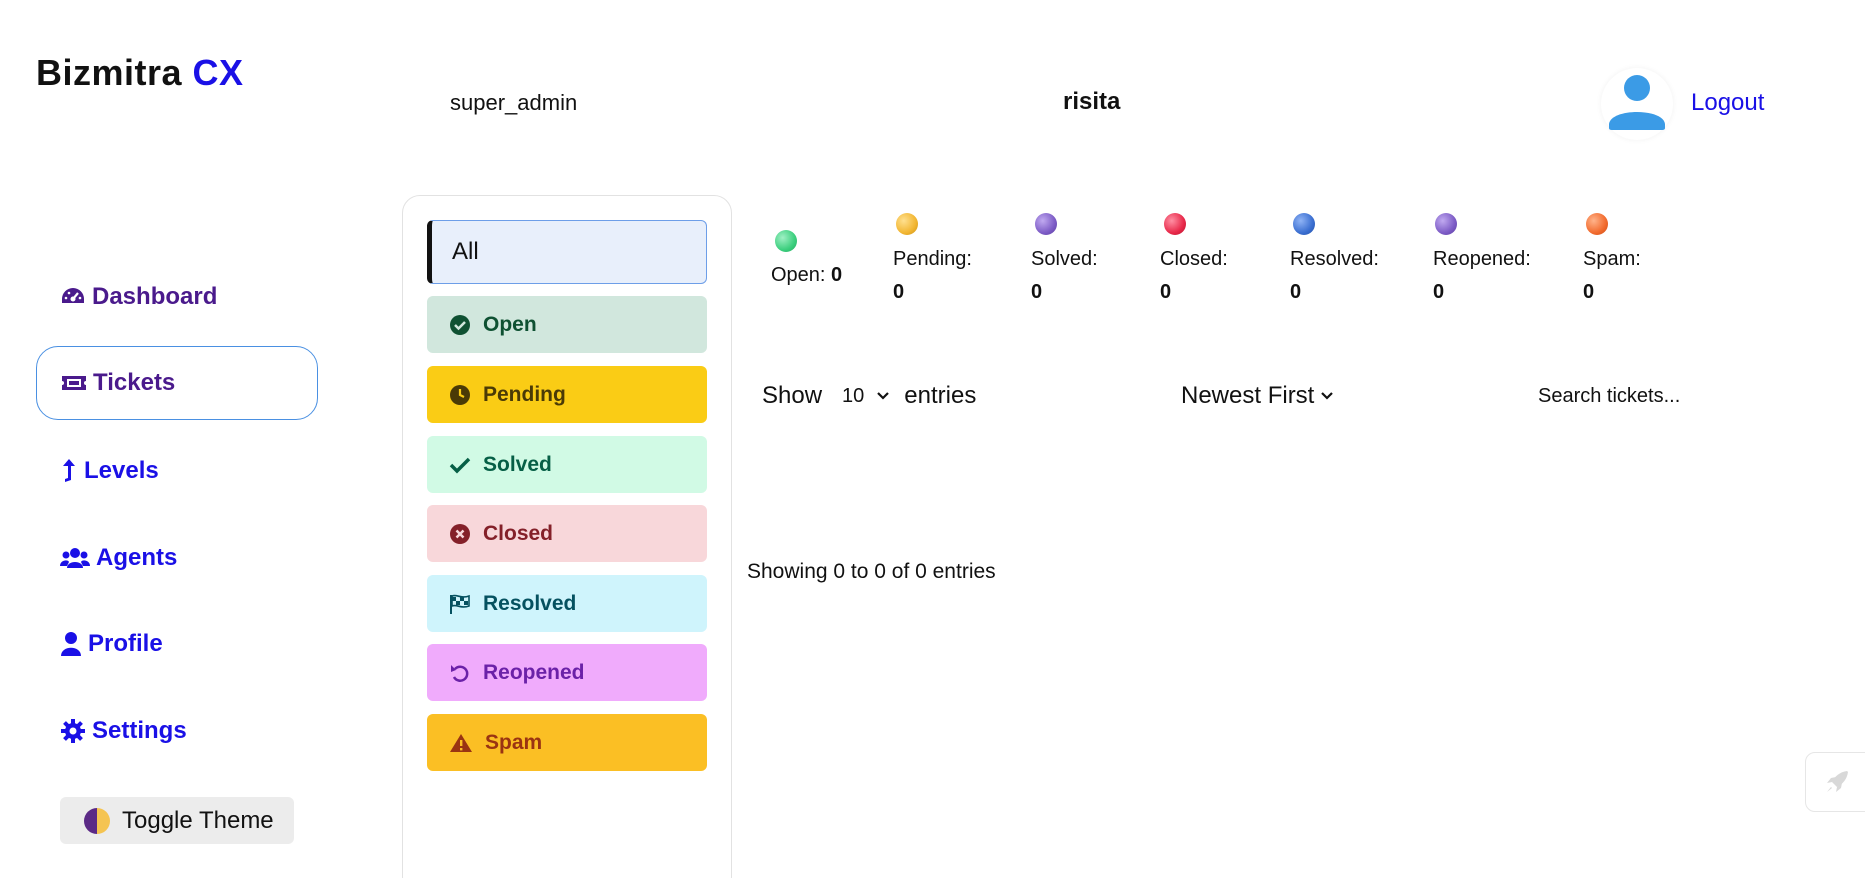 The height and width of the screenshot is (878, 1865). I want to click on sidebar-item-profile: Profile, so click(177, 644).